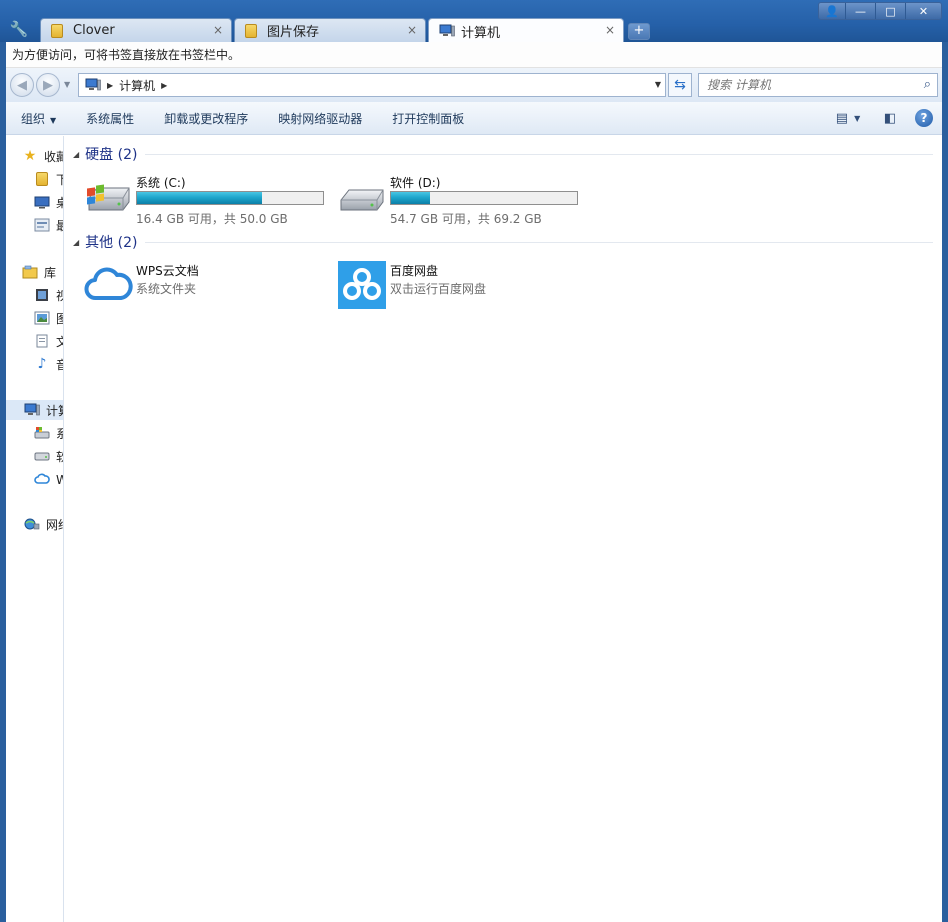 The width and height of the screenshot is (948, 922). Describe the element at coordinates (639, 31) in the screenshot. I see `new-tab-button: +` at that location.